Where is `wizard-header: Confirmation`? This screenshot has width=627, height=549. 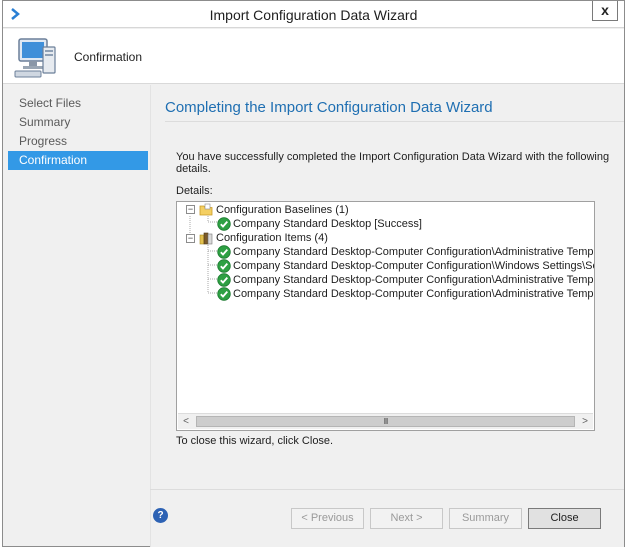 wizard-header: Confirmation is located at coordinates (313, 56).